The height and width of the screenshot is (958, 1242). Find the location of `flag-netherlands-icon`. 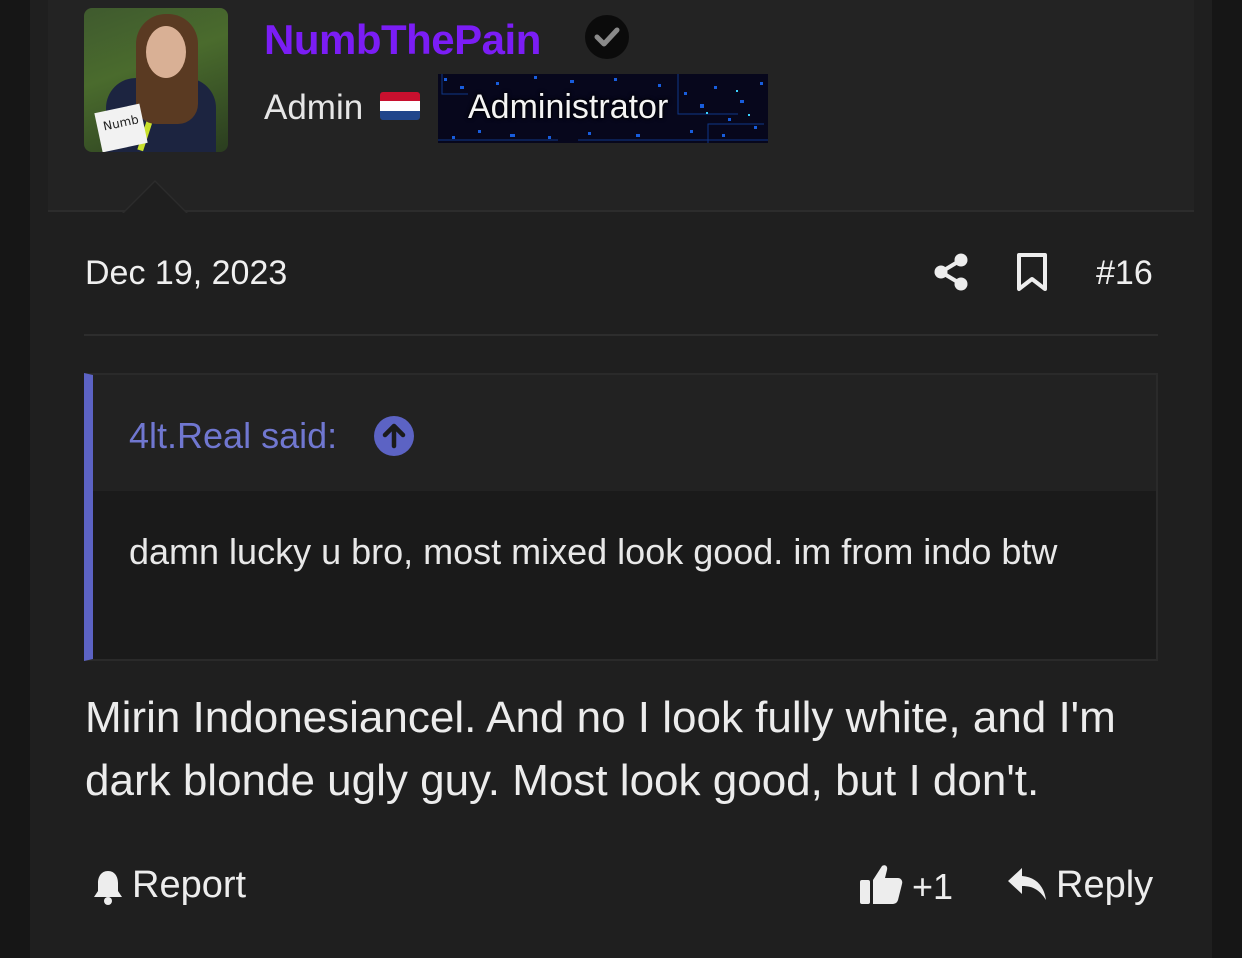

flag-netherlands-icon is located at coordinates (400, 106).